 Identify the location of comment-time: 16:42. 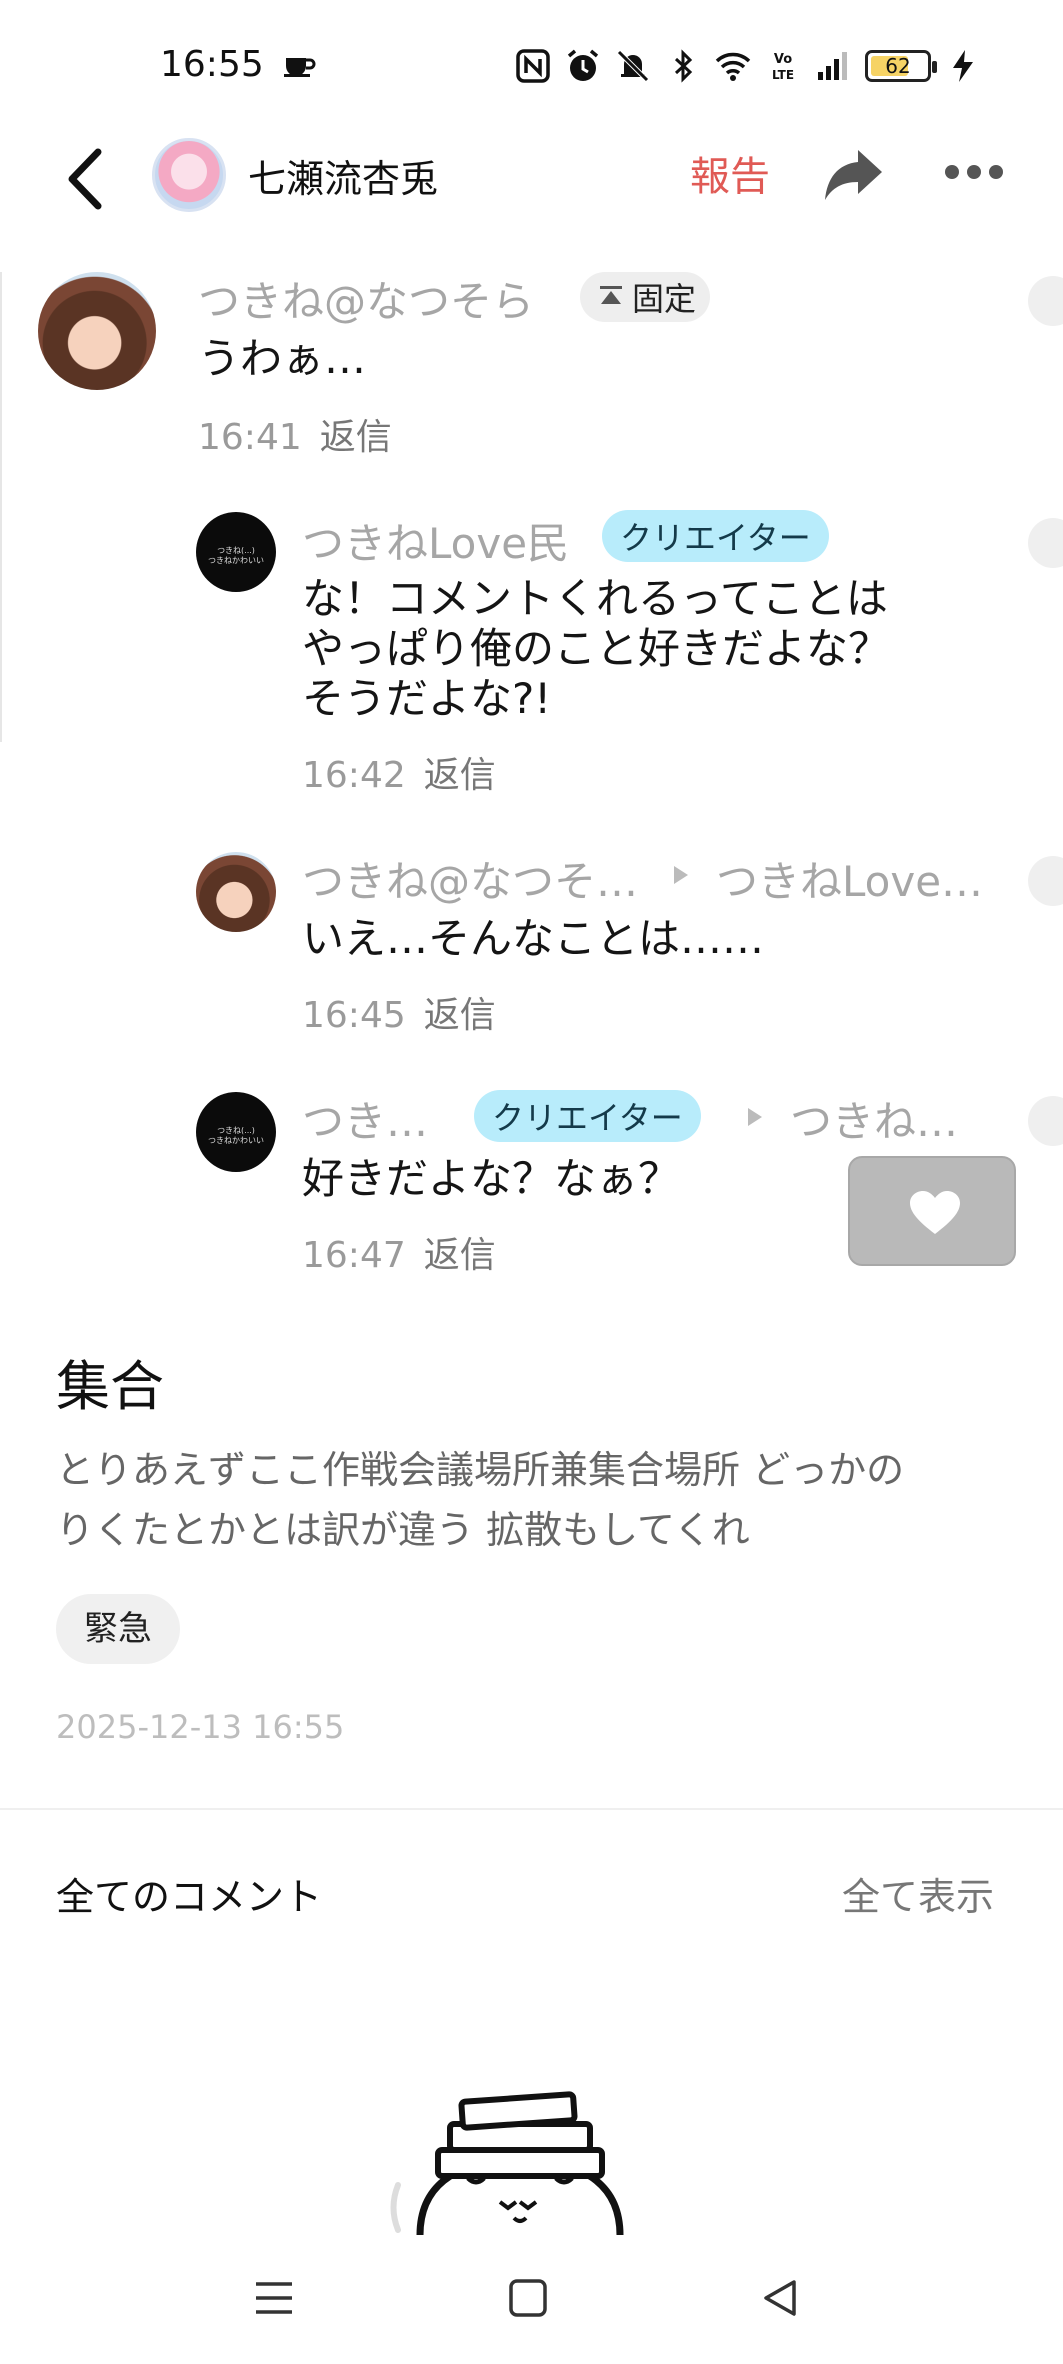
(354, 775).